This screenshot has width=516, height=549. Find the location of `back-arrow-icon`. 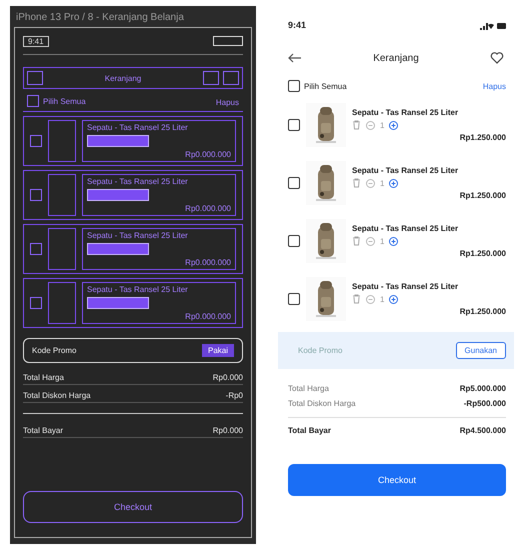

back-arrow-icon is located at coordinates (295, 58).